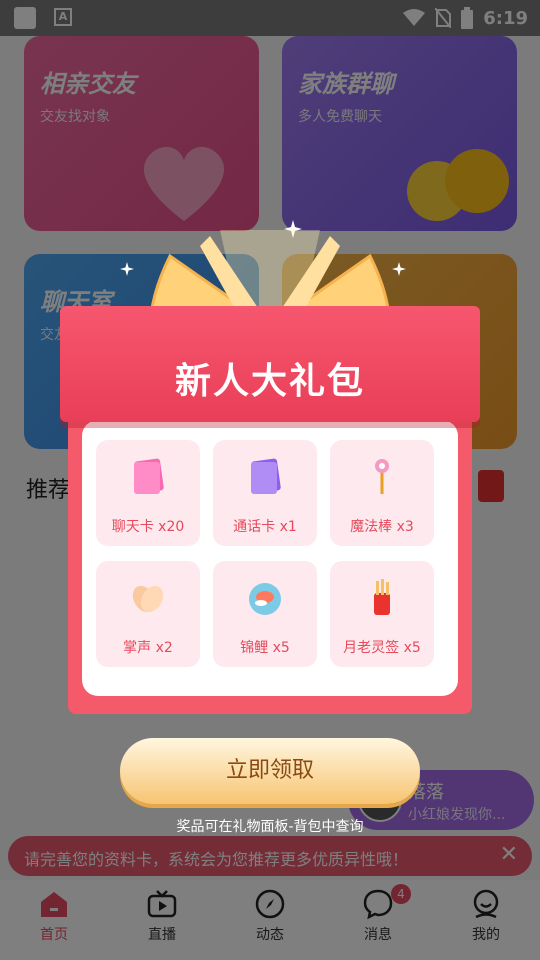 This screenshot has width=540, height=960. What do you see at coordinates (382, 597) in the screenshot?
I see `fortune-stick-icon` at bounding box center [382, 597].